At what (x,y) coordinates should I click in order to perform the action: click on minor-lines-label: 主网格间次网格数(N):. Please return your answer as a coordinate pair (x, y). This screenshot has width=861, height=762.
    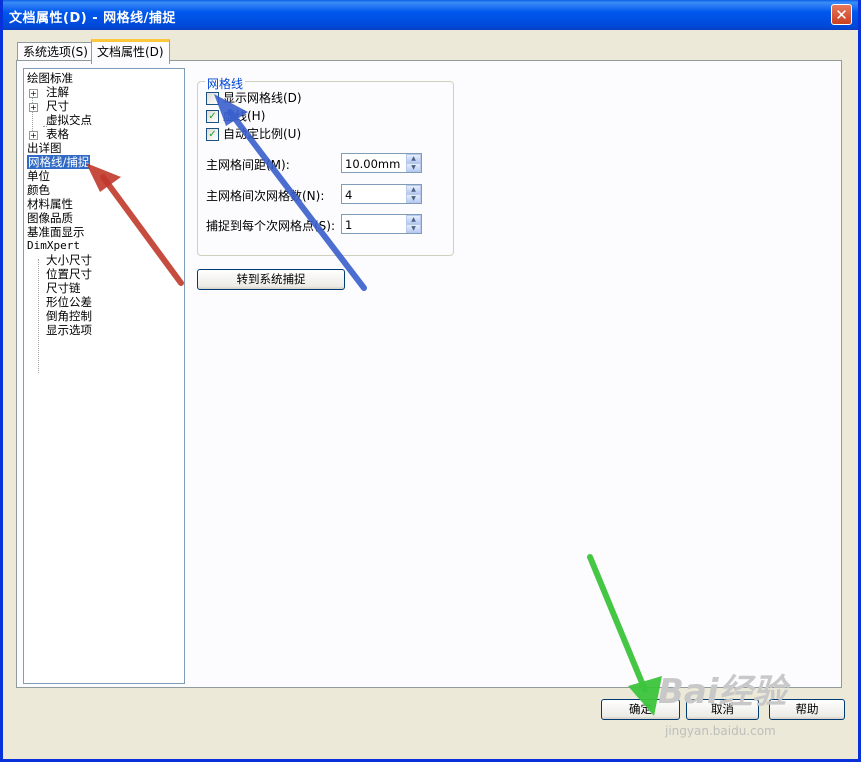
    Looking at the image, I should click on (265, 196).